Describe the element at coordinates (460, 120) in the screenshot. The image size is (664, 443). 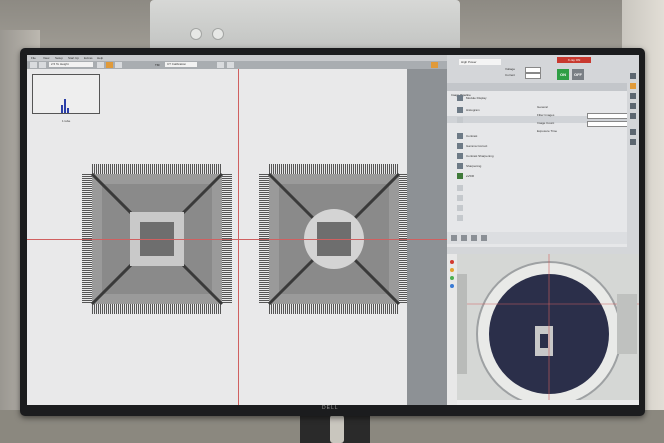
I see `filter-icon` at that location.